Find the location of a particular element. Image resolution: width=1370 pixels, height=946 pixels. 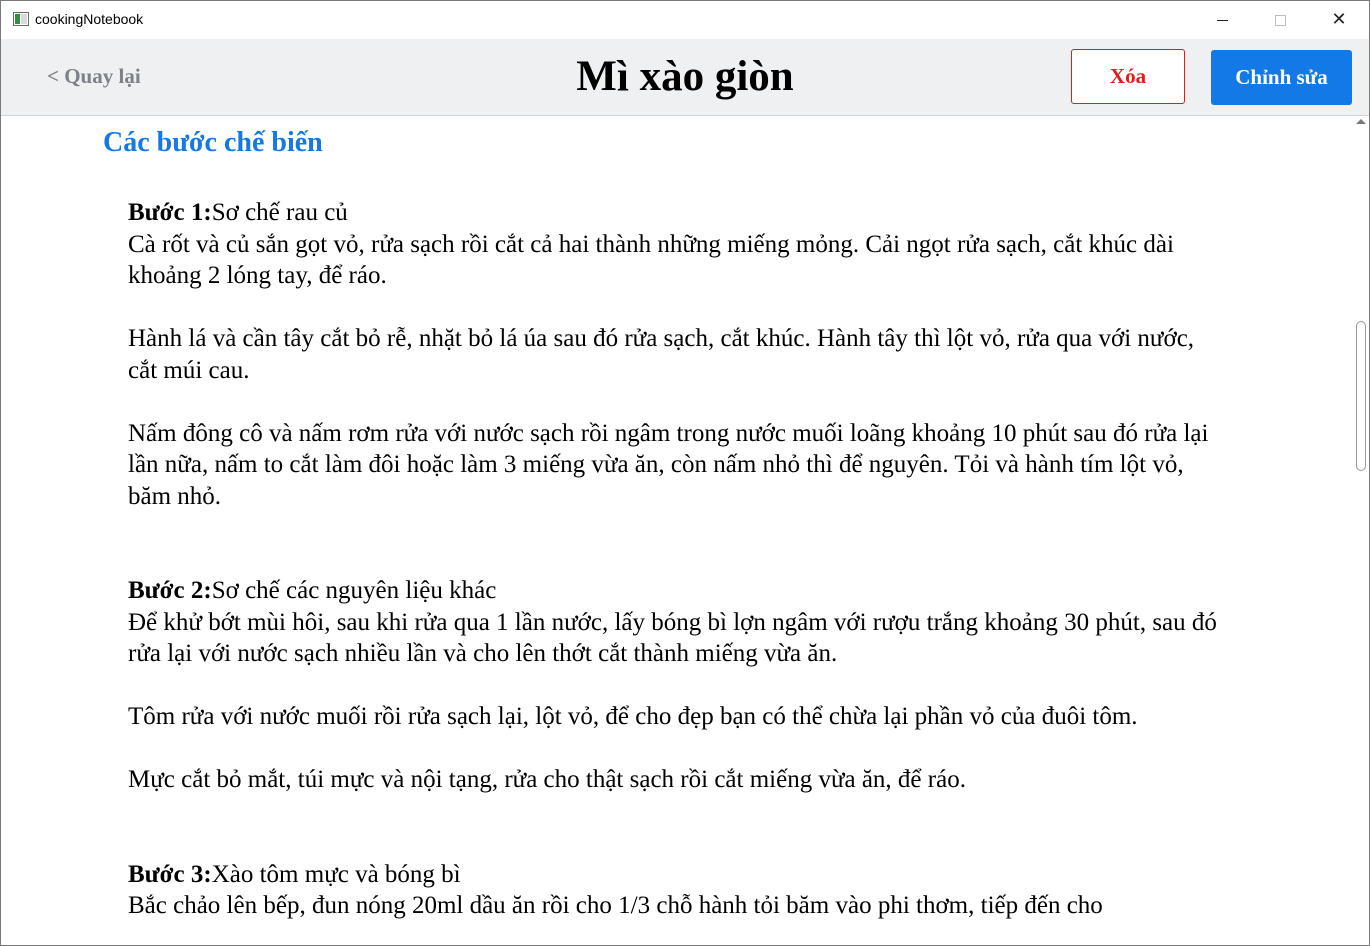

close-icon: ✕ is located at coordinates (1339, 19).